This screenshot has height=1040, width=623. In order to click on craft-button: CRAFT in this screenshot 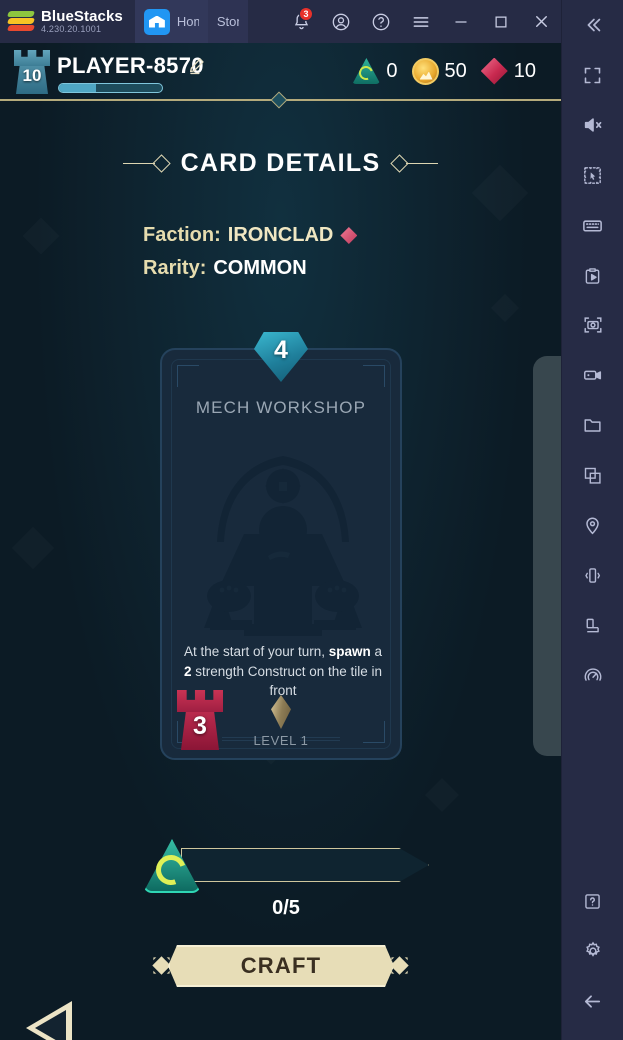, I will do `click(281, 966)`.